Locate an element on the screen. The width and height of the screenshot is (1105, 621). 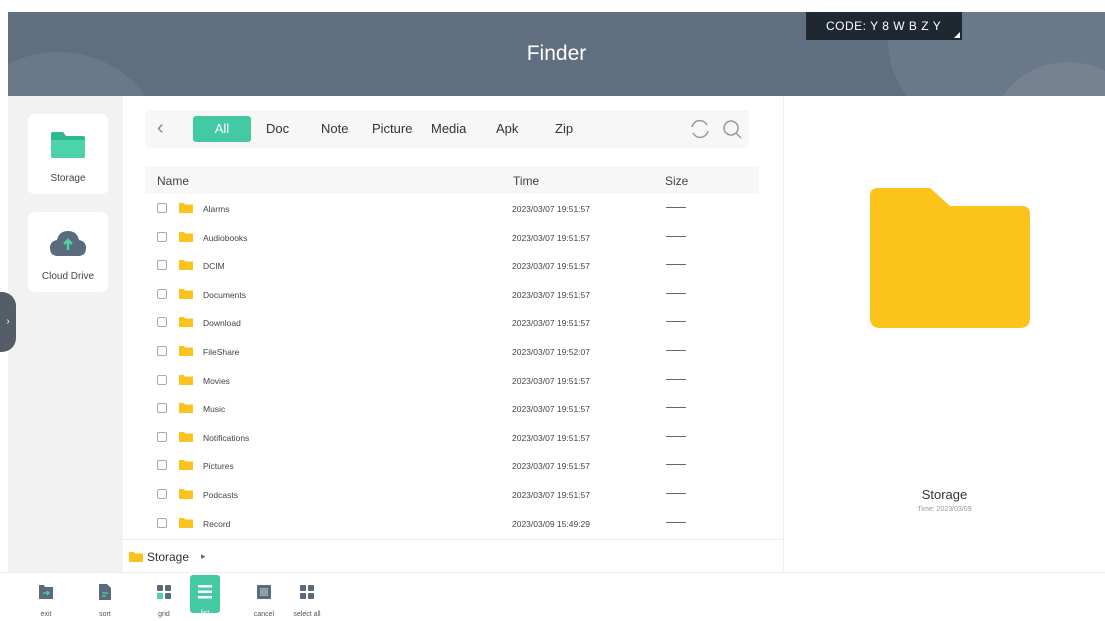
column-header-name: Name is located at coordinates (173, 181).